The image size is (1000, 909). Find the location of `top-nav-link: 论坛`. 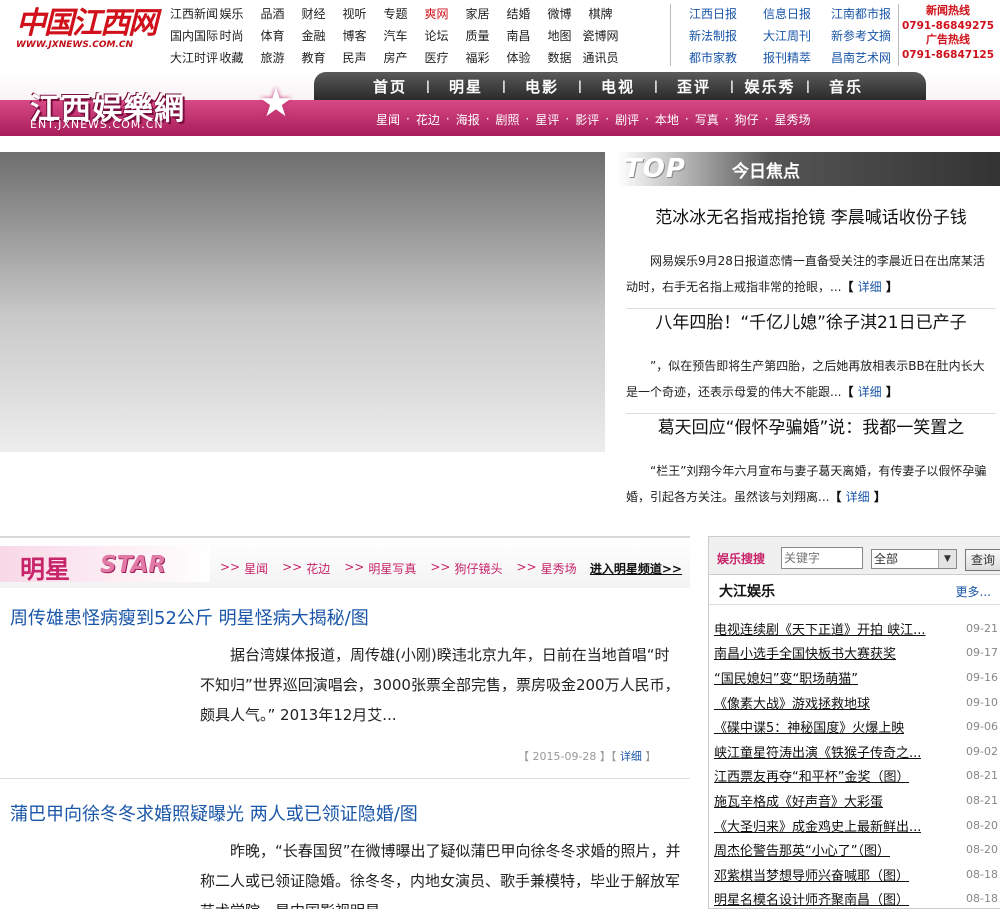

top-nav-link: 论坛 is located at coordinates (436, 35).